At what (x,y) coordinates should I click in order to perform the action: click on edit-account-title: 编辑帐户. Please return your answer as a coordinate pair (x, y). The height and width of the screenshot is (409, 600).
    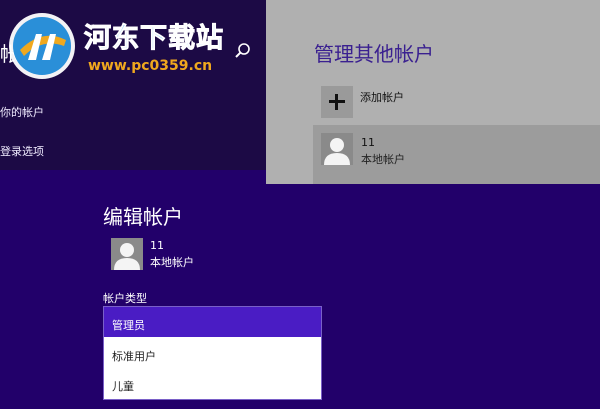
    Looking at the image, I should click on (143, 217).